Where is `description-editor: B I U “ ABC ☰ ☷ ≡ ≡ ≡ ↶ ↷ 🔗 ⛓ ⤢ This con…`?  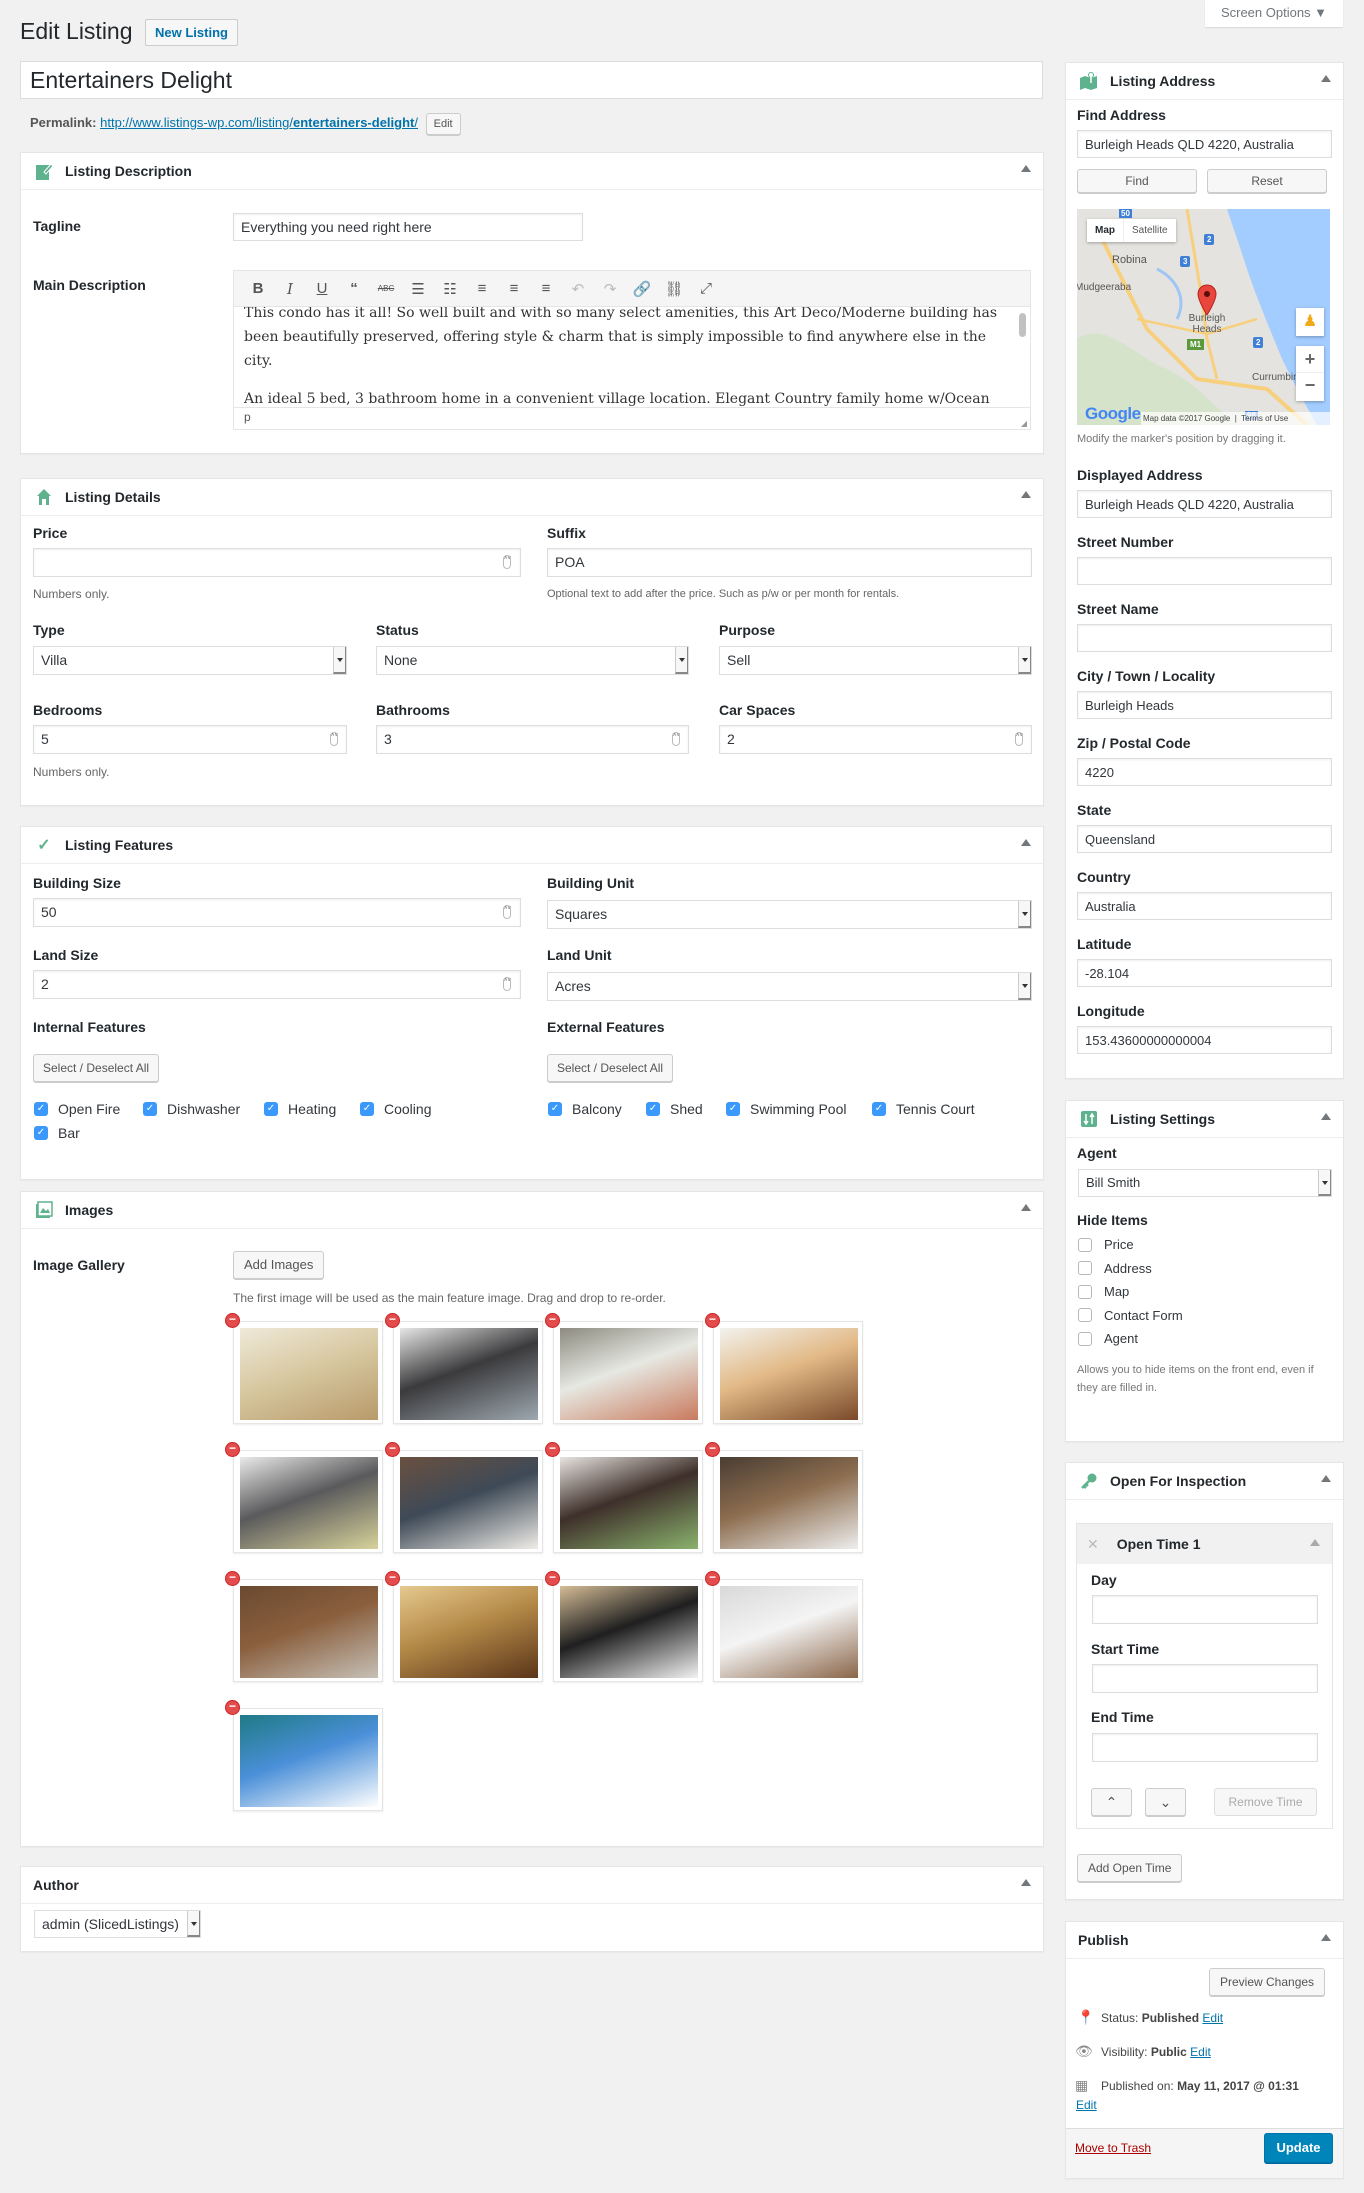
description-editor: B I U “ ABC ☰ ☷ ≡ ≡ ≡ ↶ ↷ 🔗 ⛓ ⤢ This con… is located at coordinates (632, 350).